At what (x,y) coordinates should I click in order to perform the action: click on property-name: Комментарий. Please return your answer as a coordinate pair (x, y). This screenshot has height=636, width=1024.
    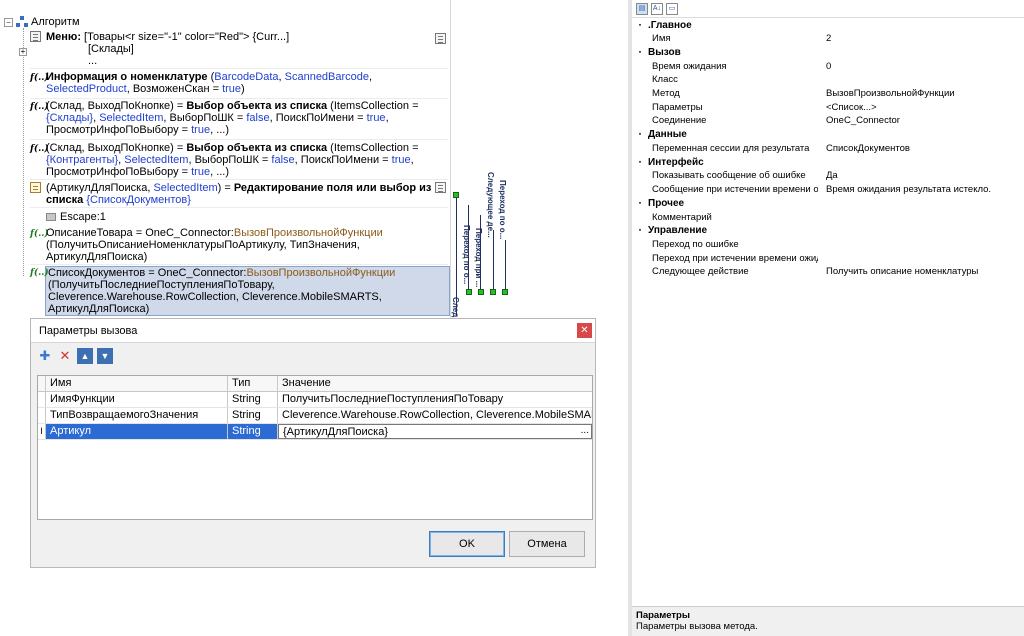
    Looking at the image, I should click on (682, 217).